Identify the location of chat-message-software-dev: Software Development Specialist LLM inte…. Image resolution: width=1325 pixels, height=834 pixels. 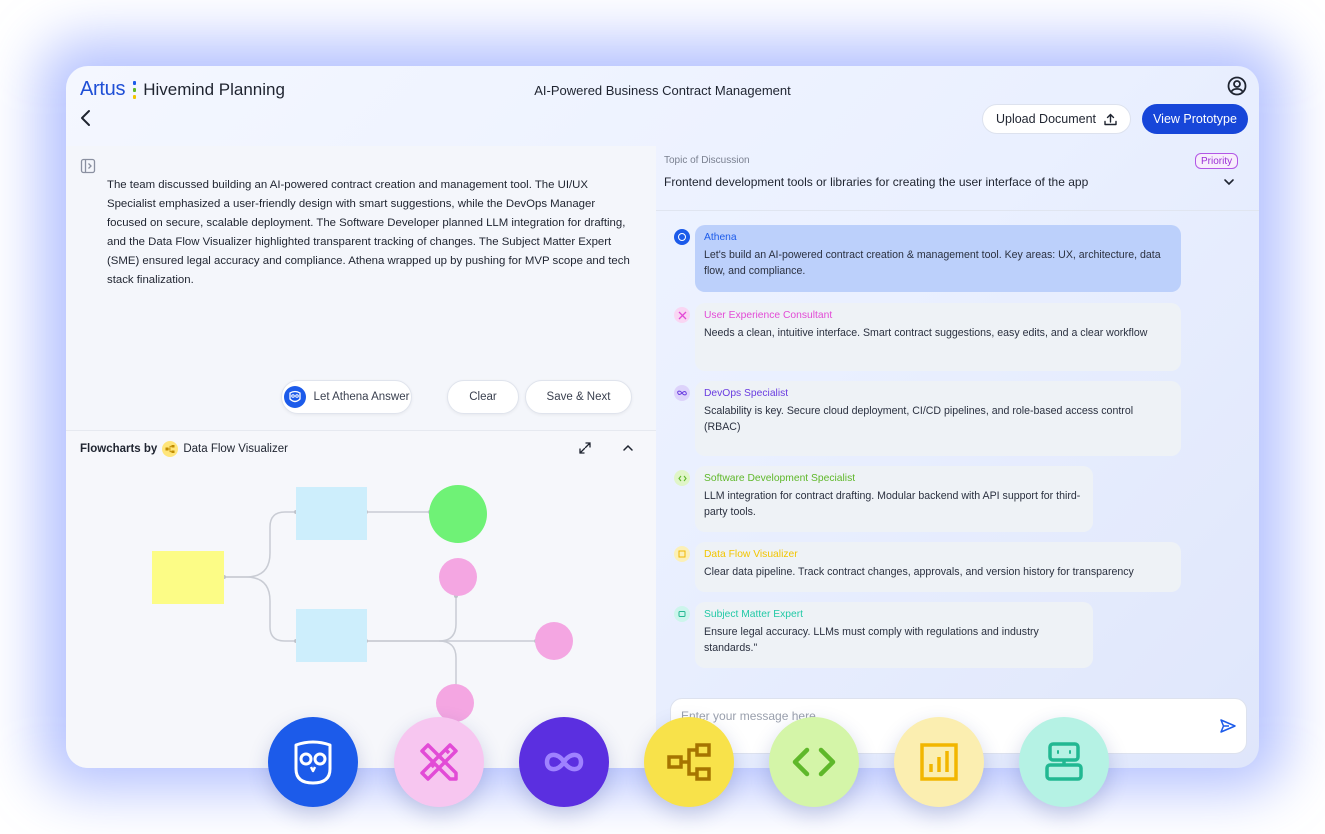
(894, 499).